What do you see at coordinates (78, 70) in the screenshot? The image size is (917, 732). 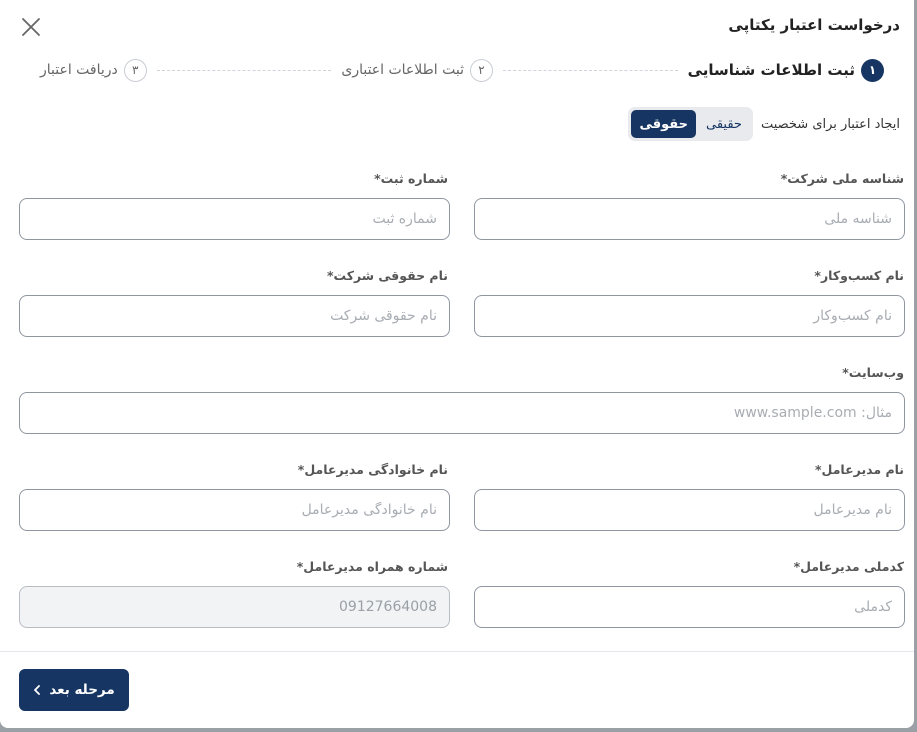 I see `step-3-label: دریافت اعتبار` at bounding box center [78, 70].